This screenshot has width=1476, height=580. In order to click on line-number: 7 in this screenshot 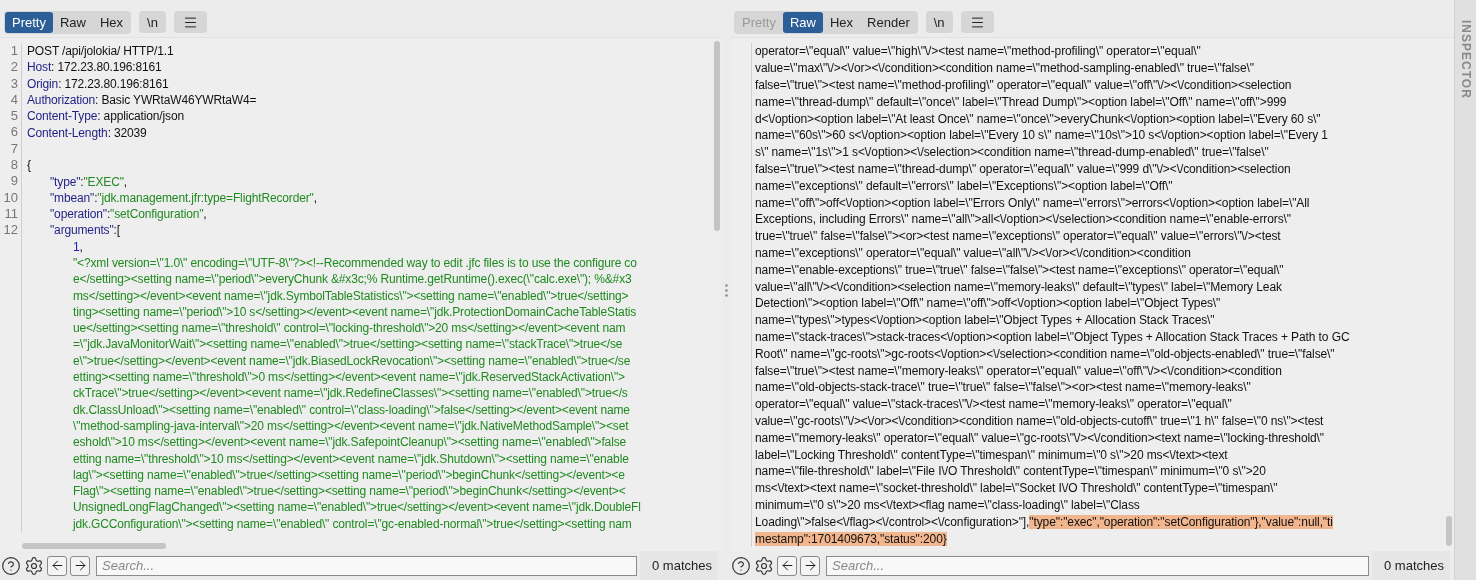, I will do `click(11, 149)`.